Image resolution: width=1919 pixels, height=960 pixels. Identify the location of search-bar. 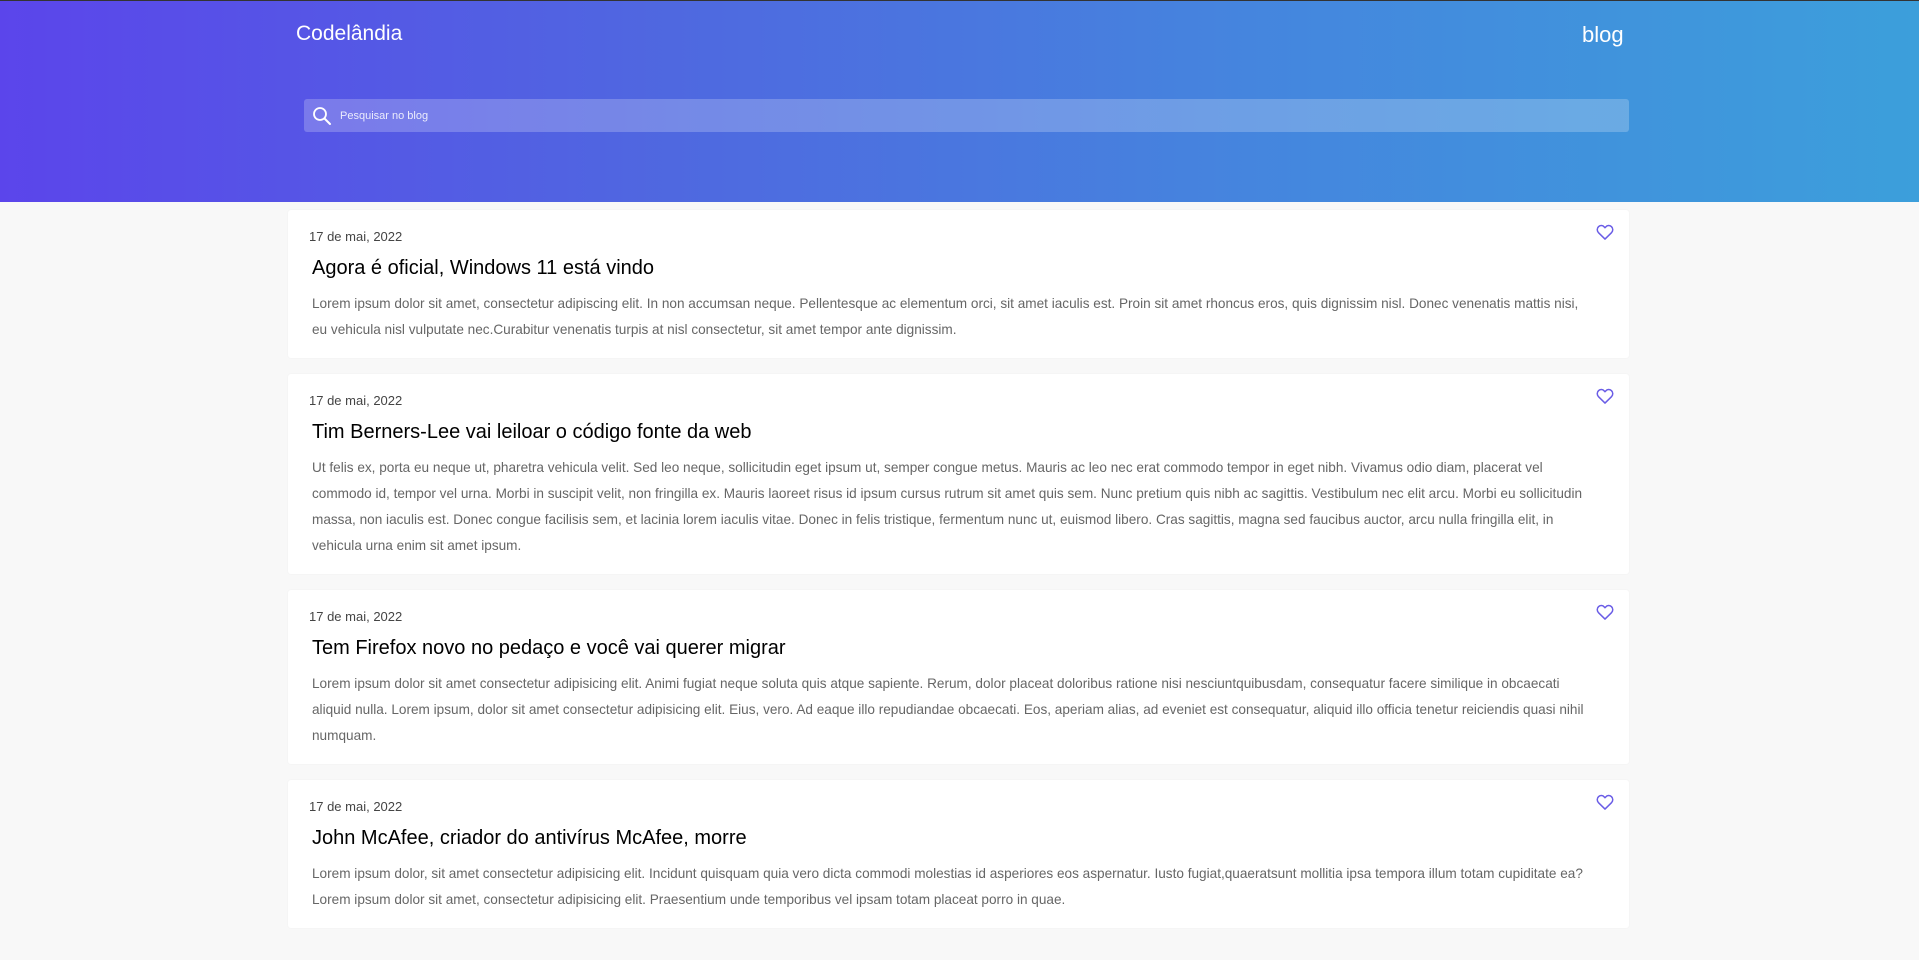
(966, 115).